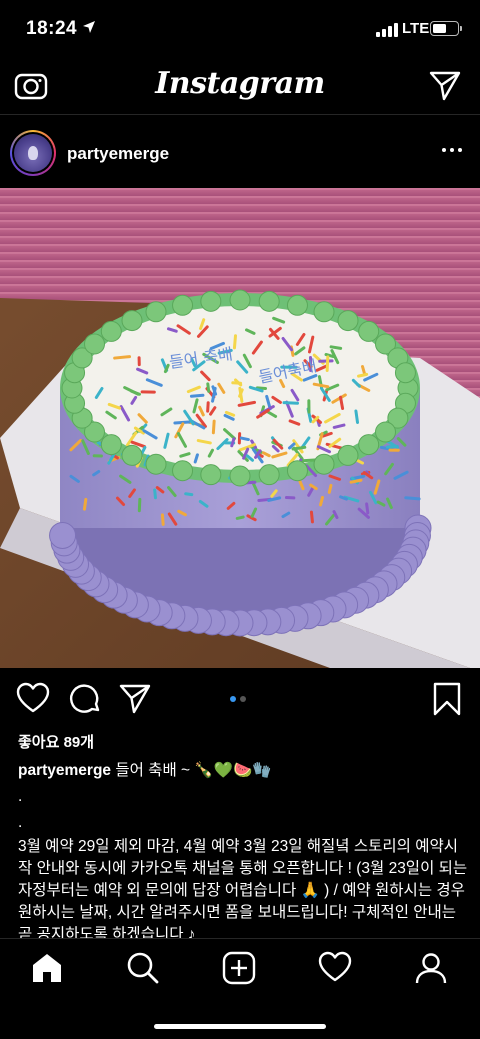 Image resolution: width=480 pixels, height=1039 pixels. What do you see at coordinates (452, 150) in the screenshot?
I see `more-options-icon` at bounding box center [452, 150].